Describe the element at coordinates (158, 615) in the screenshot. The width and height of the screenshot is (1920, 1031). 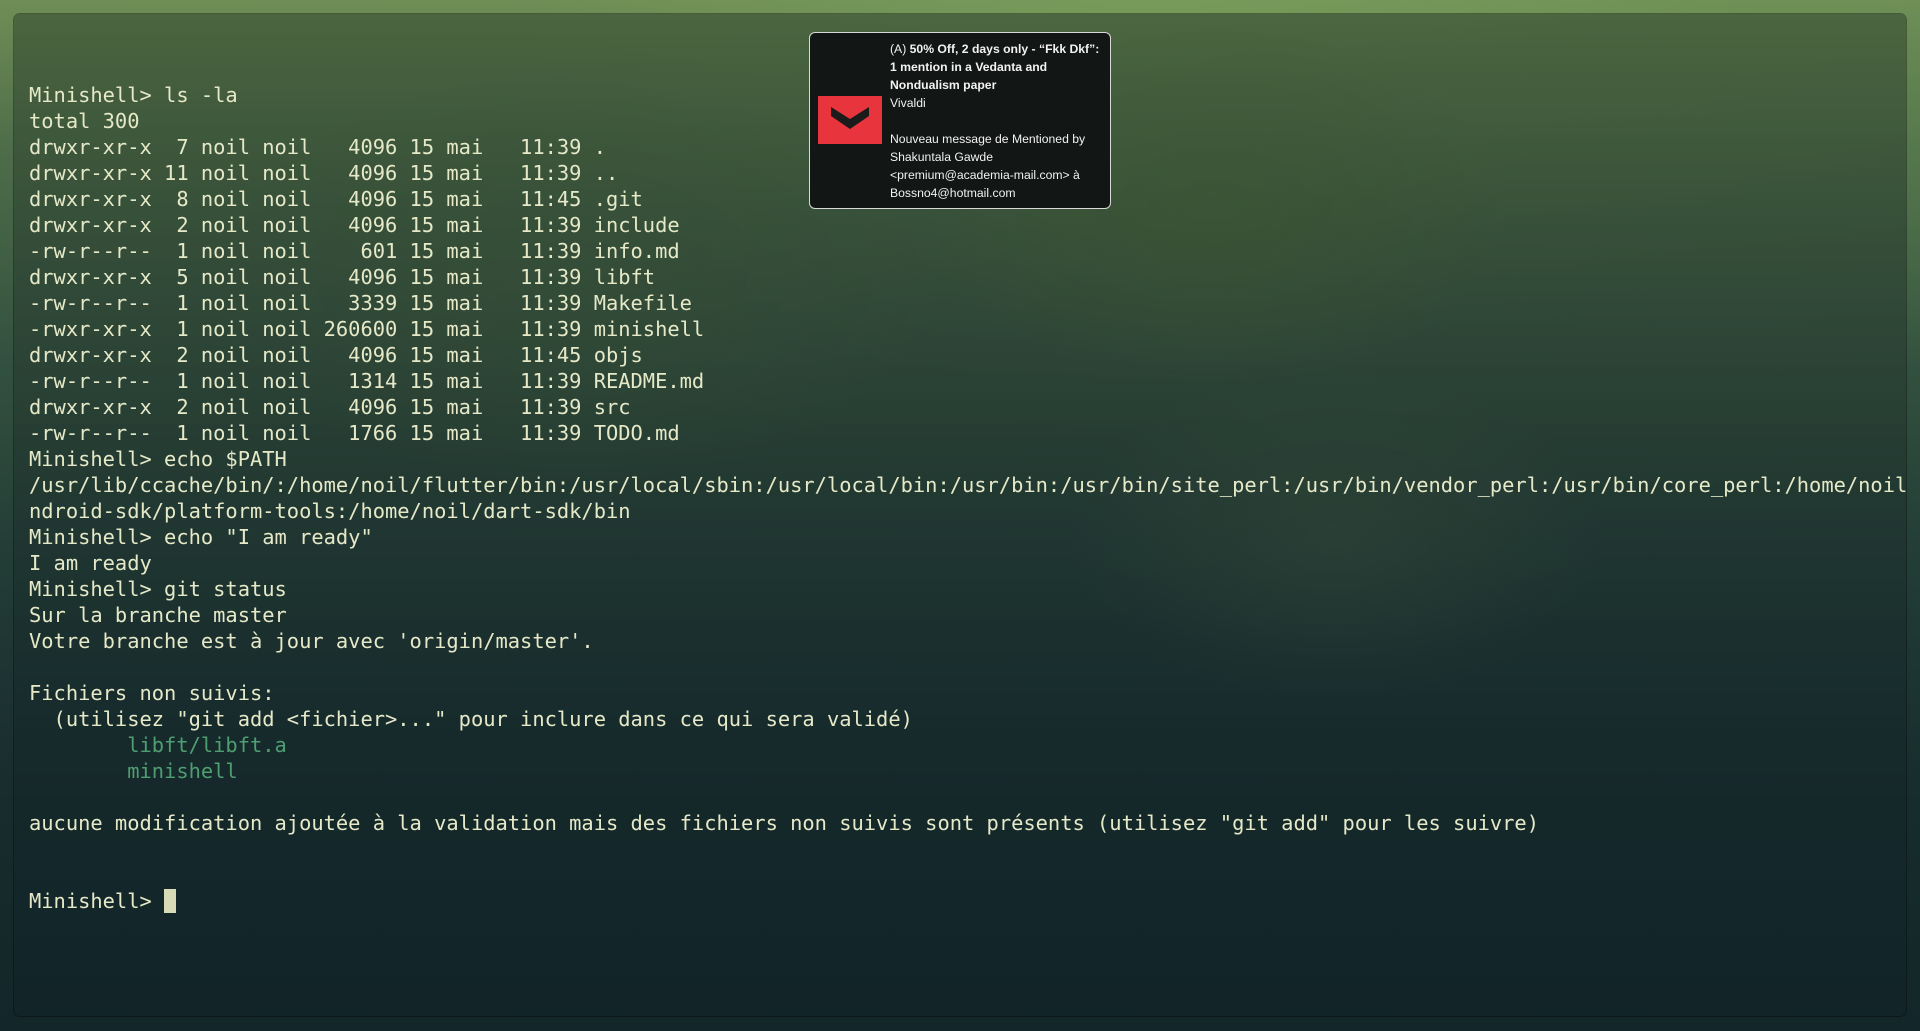
I see `terminal-line: Sur la branche master` at that location.